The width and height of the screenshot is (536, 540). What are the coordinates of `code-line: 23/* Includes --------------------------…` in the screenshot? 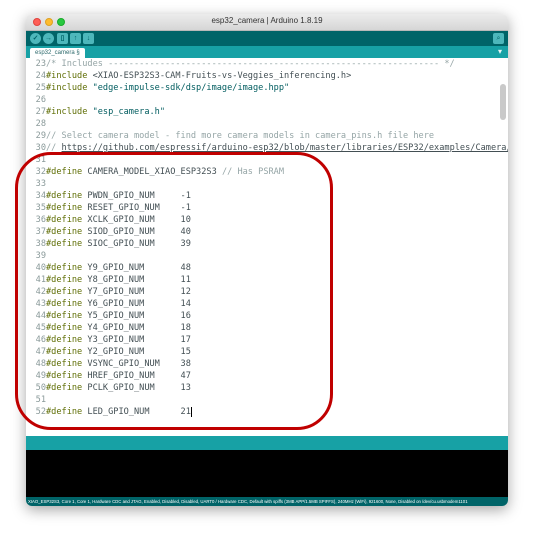 It's located at (240, 64).